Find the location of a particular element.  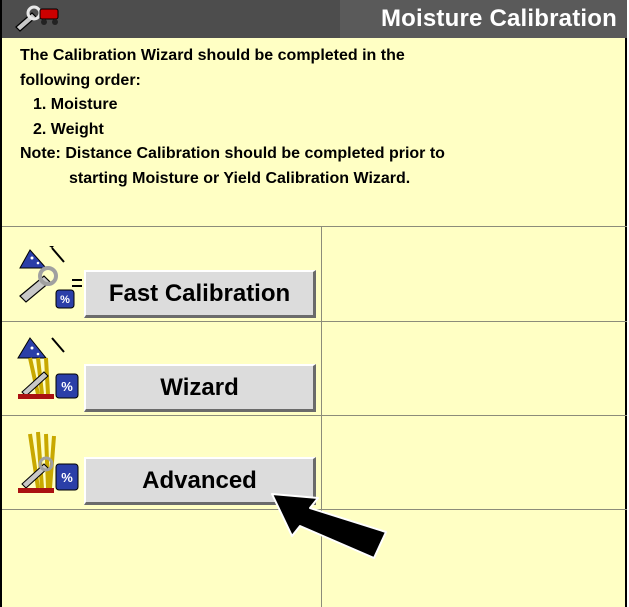

advanced-label: Advanced is located at coordinates (199, 480).